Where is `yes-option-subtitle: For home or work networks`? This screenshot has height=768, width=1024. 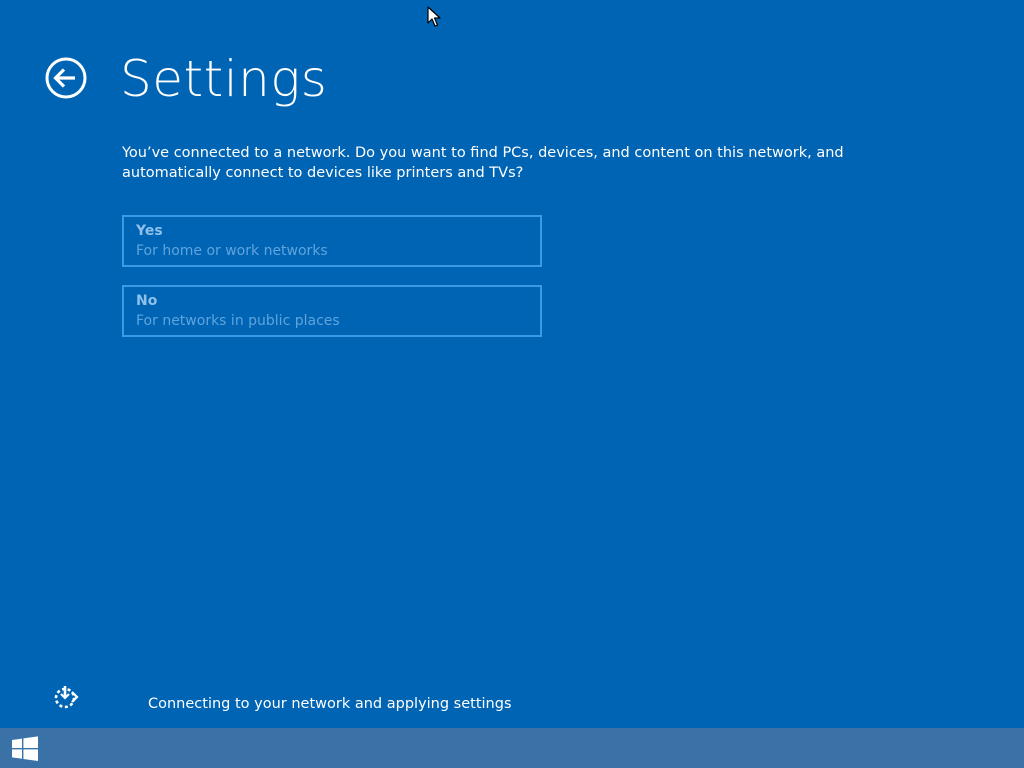
yes-option-subtitle: For home or work networks is located at coordinates (232, 251).